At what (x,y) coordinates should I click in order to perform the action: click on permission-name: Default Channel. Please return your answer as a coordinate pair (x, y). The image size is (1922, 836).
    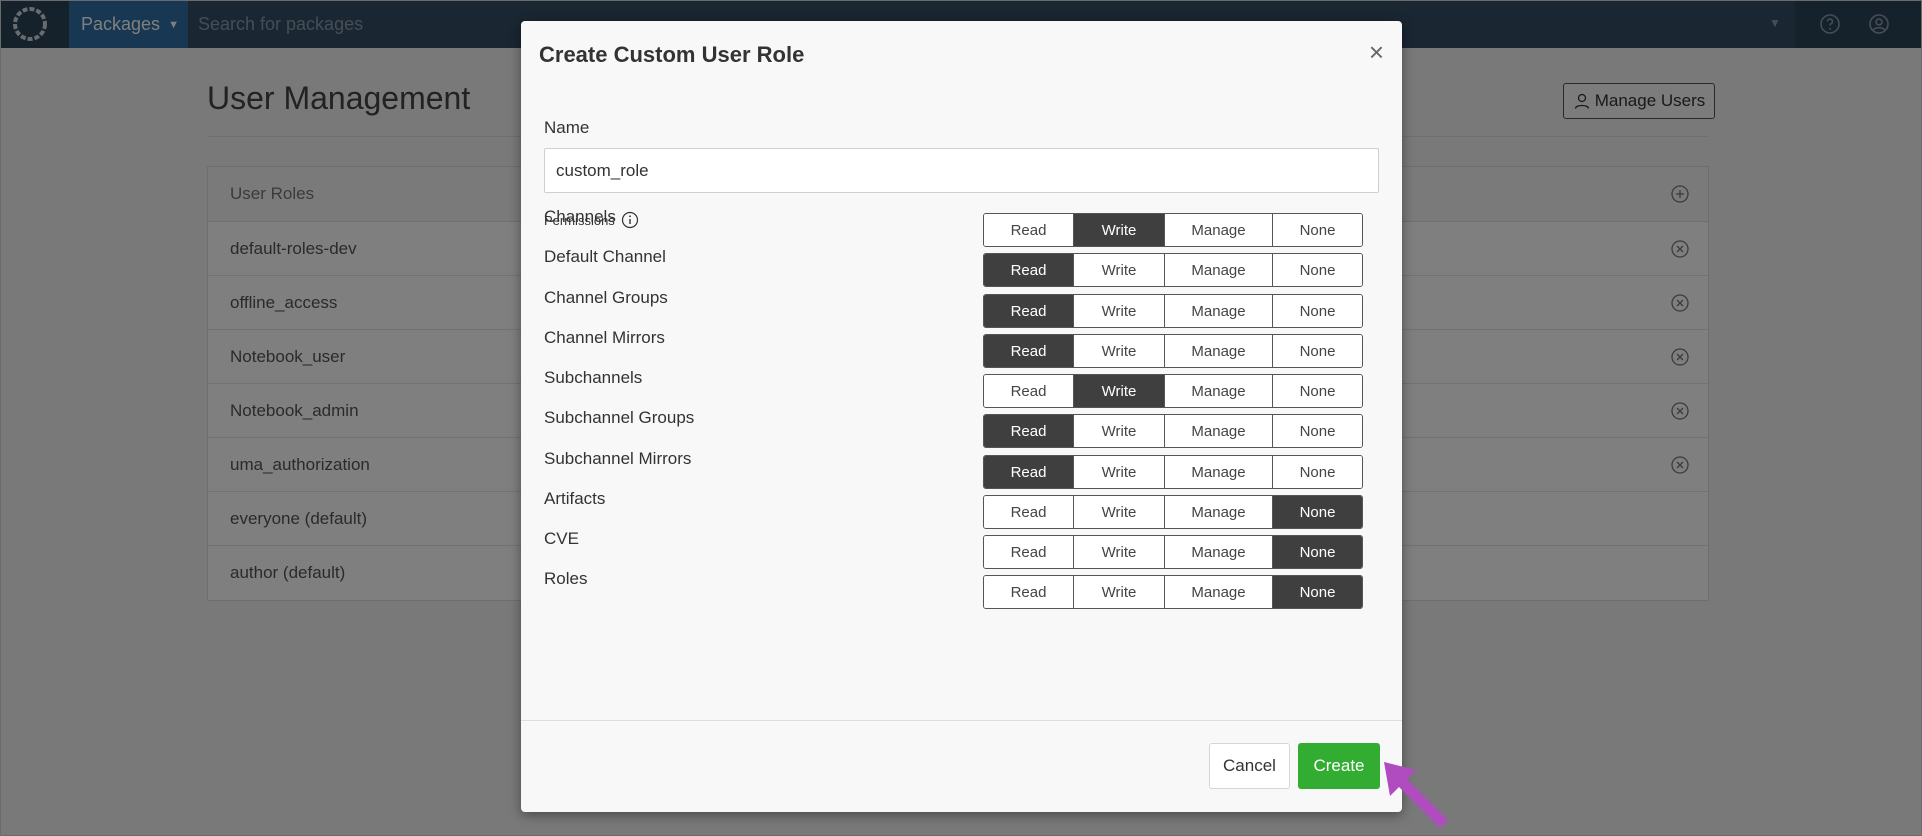
    Looking at the image, I should click on (605, 256).